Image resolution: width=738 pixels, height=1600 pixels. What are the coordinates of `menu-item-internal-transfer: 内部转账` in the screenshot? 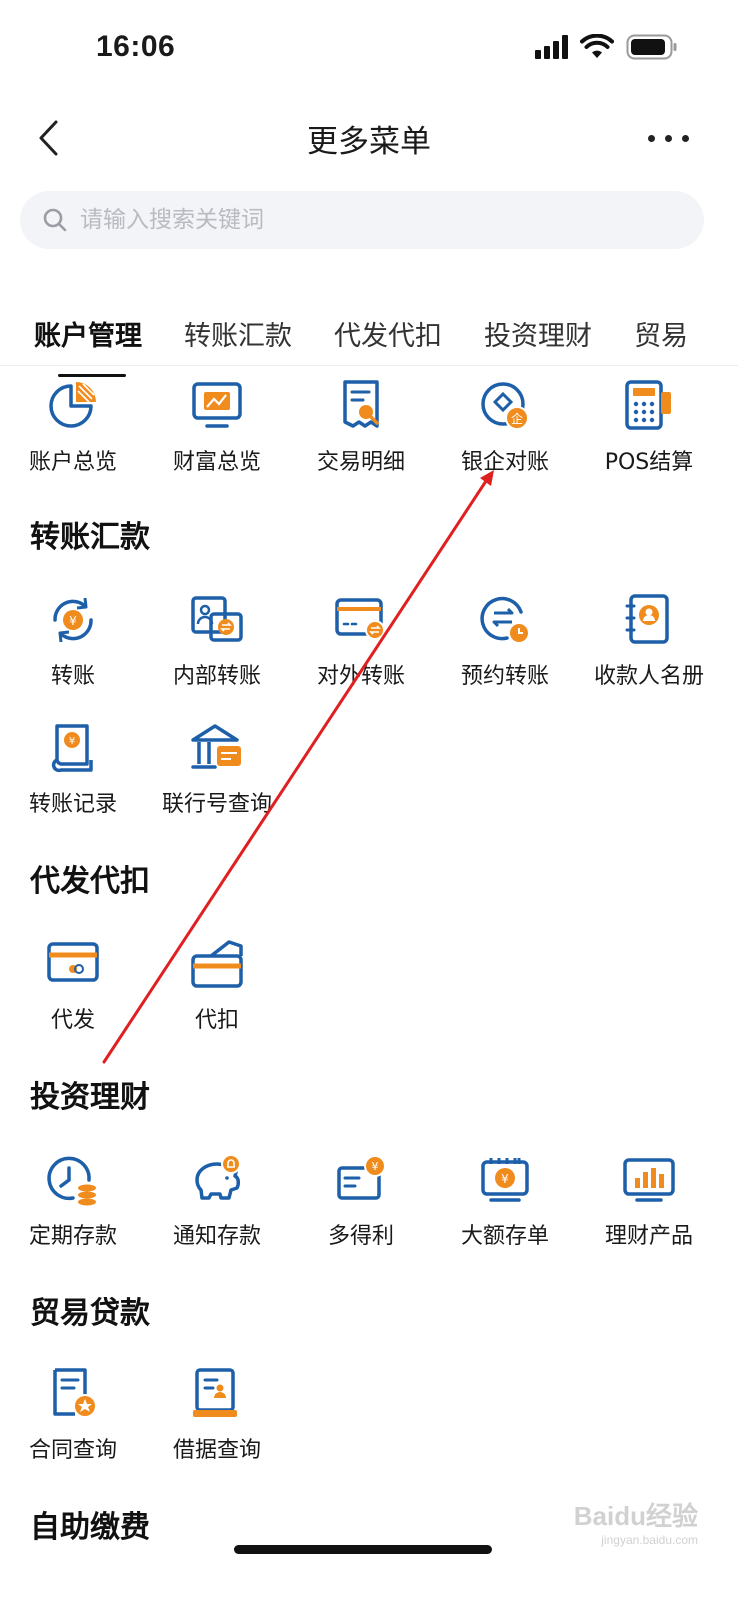 It's located at (217, 641).